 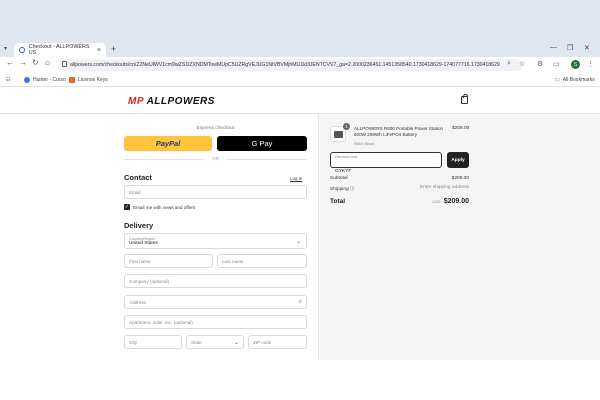 What do you see at coordinates (587, 48) in the screenshot?
I see `window-close-icon: ✕` at bounding box center [587, 48].